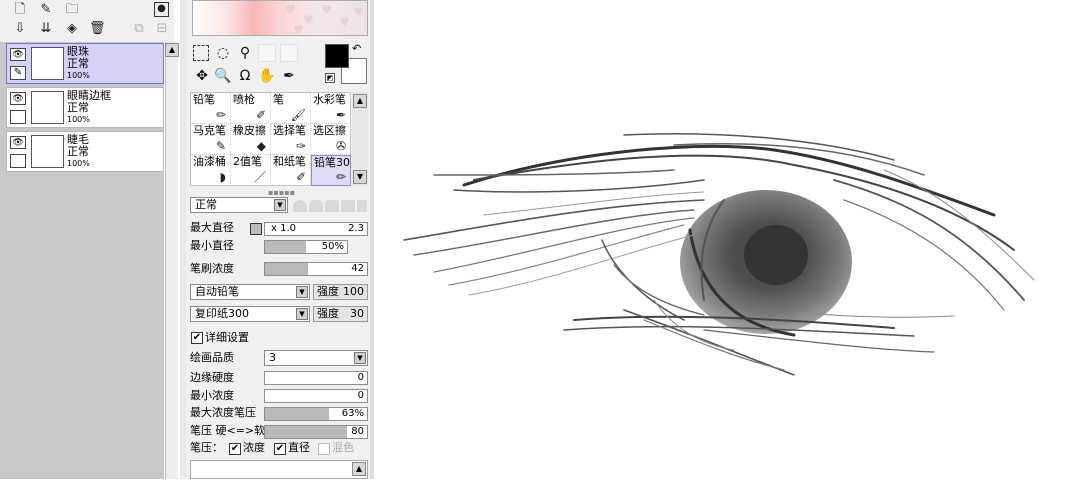 This screenshot has height=482, width=1084. I want to click on new-folder-icon: 🗀, so click(72, 10).